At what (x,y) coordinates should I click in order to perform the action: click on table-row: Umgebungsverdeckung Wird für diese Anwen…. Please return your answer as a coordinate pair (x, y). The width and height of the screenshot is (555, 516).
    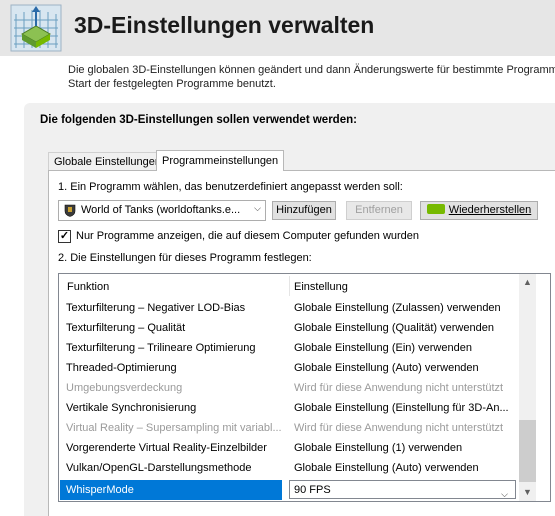
    Looking at the image, I should click on (289, 389).